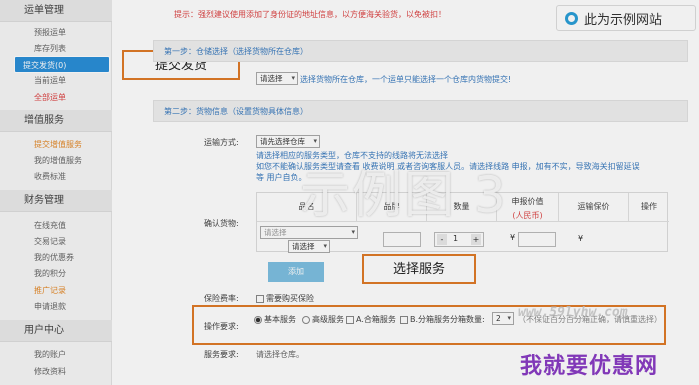 This screenshot has height=385, width=699. What do you see at coordinates (573, 312) in the screenshot?
I see `site-watermark: www.59lyhw.com` at bounding box center [573, 312].